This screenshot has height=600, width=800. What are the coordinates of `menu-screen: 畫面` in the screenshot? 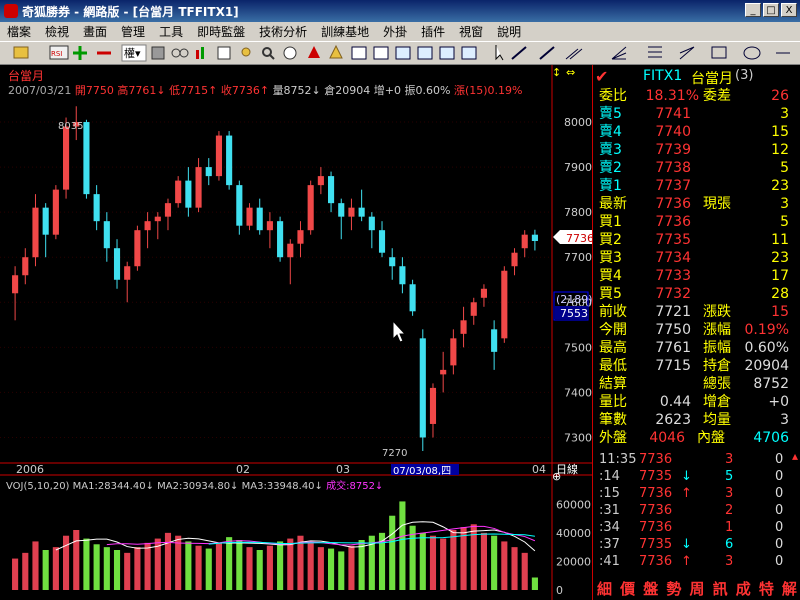 It's located at (95, 31).